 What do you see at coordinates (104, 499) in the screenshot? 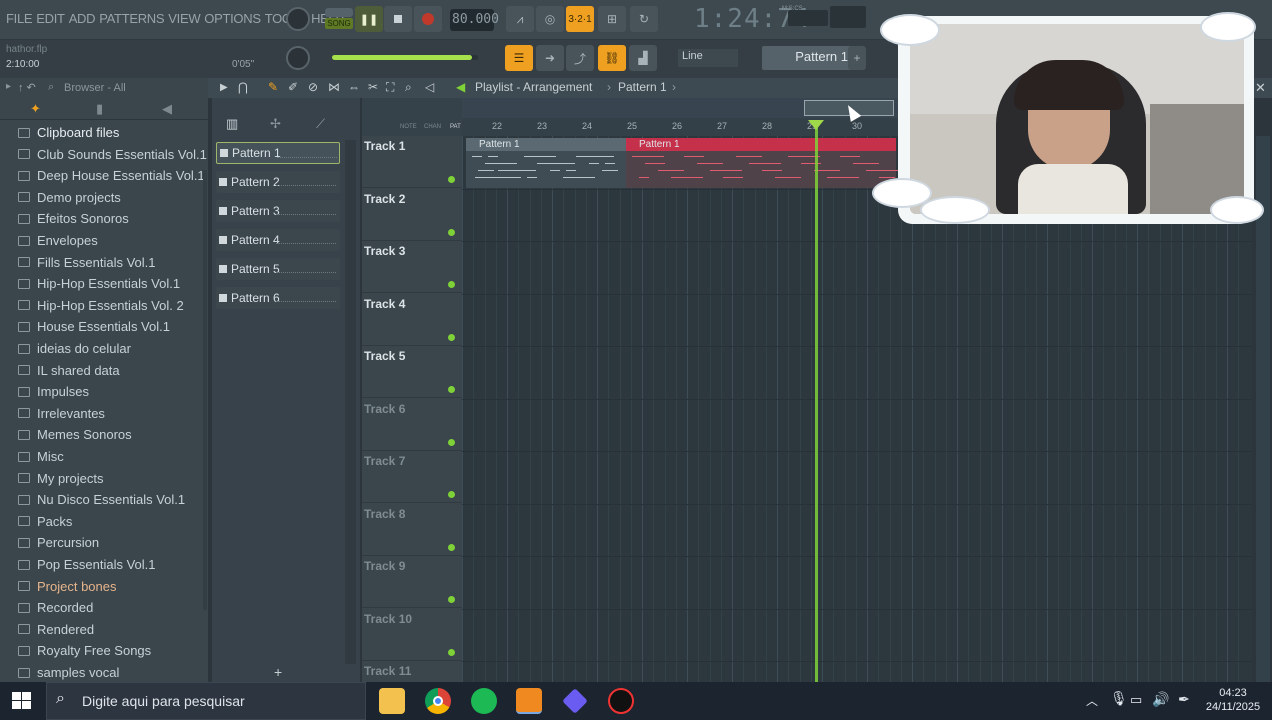
I see `browser-folder: Nu Disco Essentials Vol.1` at bounding box center [104, 499].